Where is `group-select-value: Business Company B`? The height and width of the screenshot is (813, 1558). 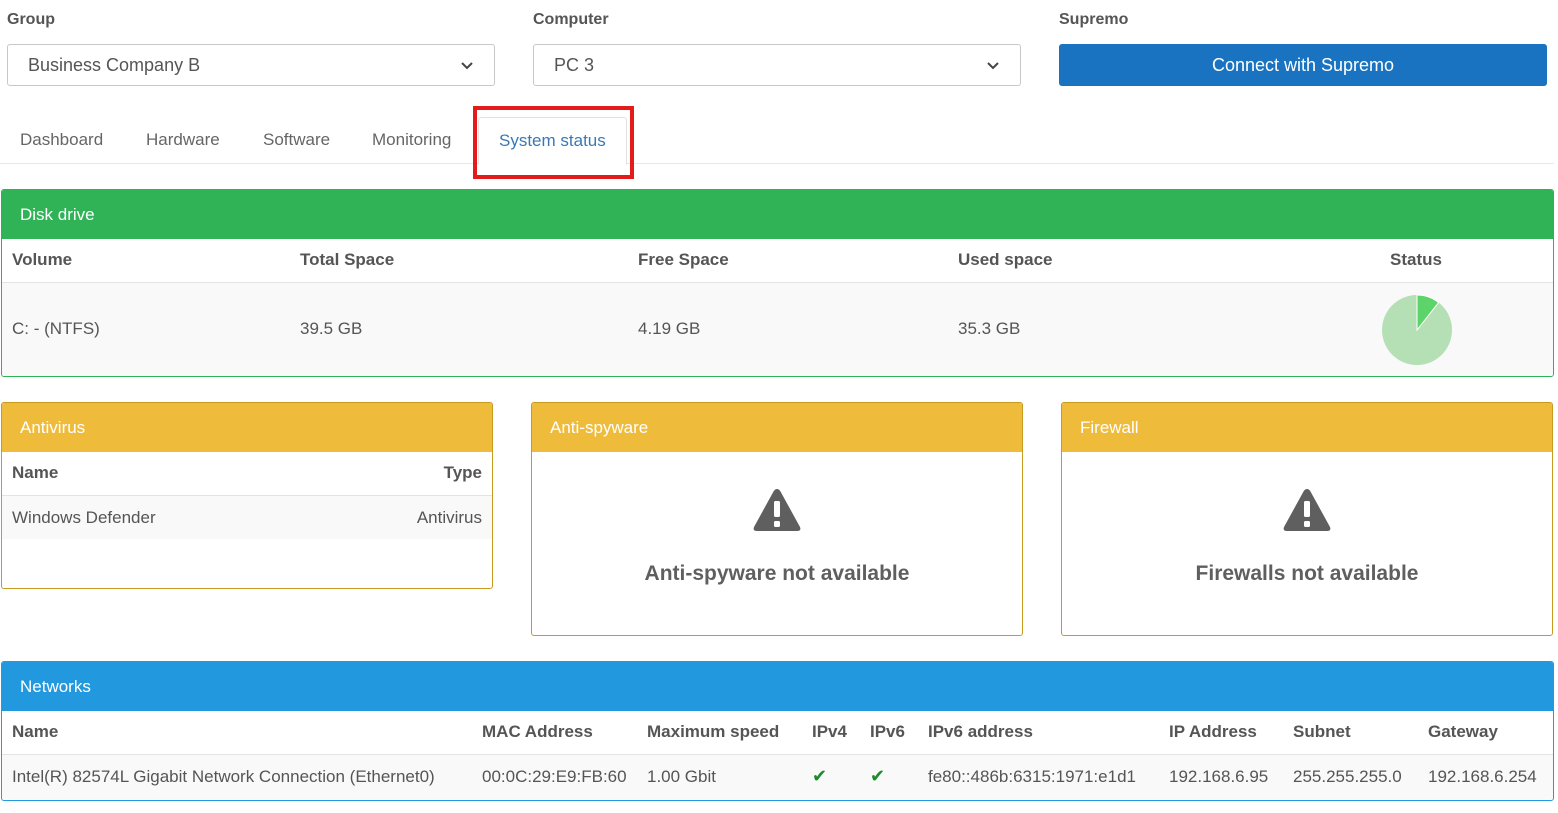 group-select-value: Business Company B is located at coordinates (114, 64).